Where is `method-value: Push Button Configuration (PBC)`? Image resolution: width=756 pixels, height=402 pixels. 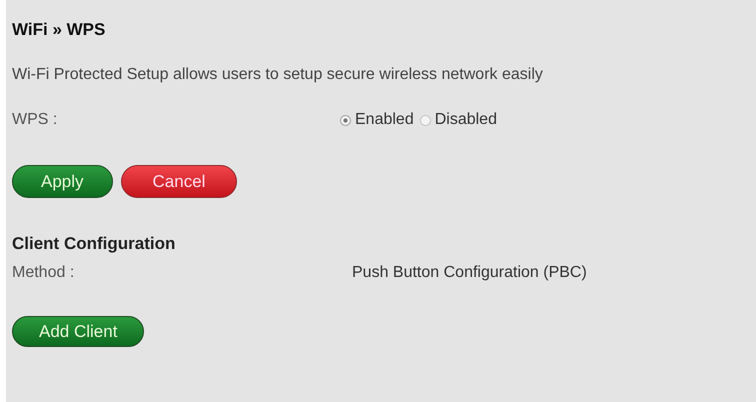
method-value: Push Button Configuration (PBC) is located at coordinates (469, 273).